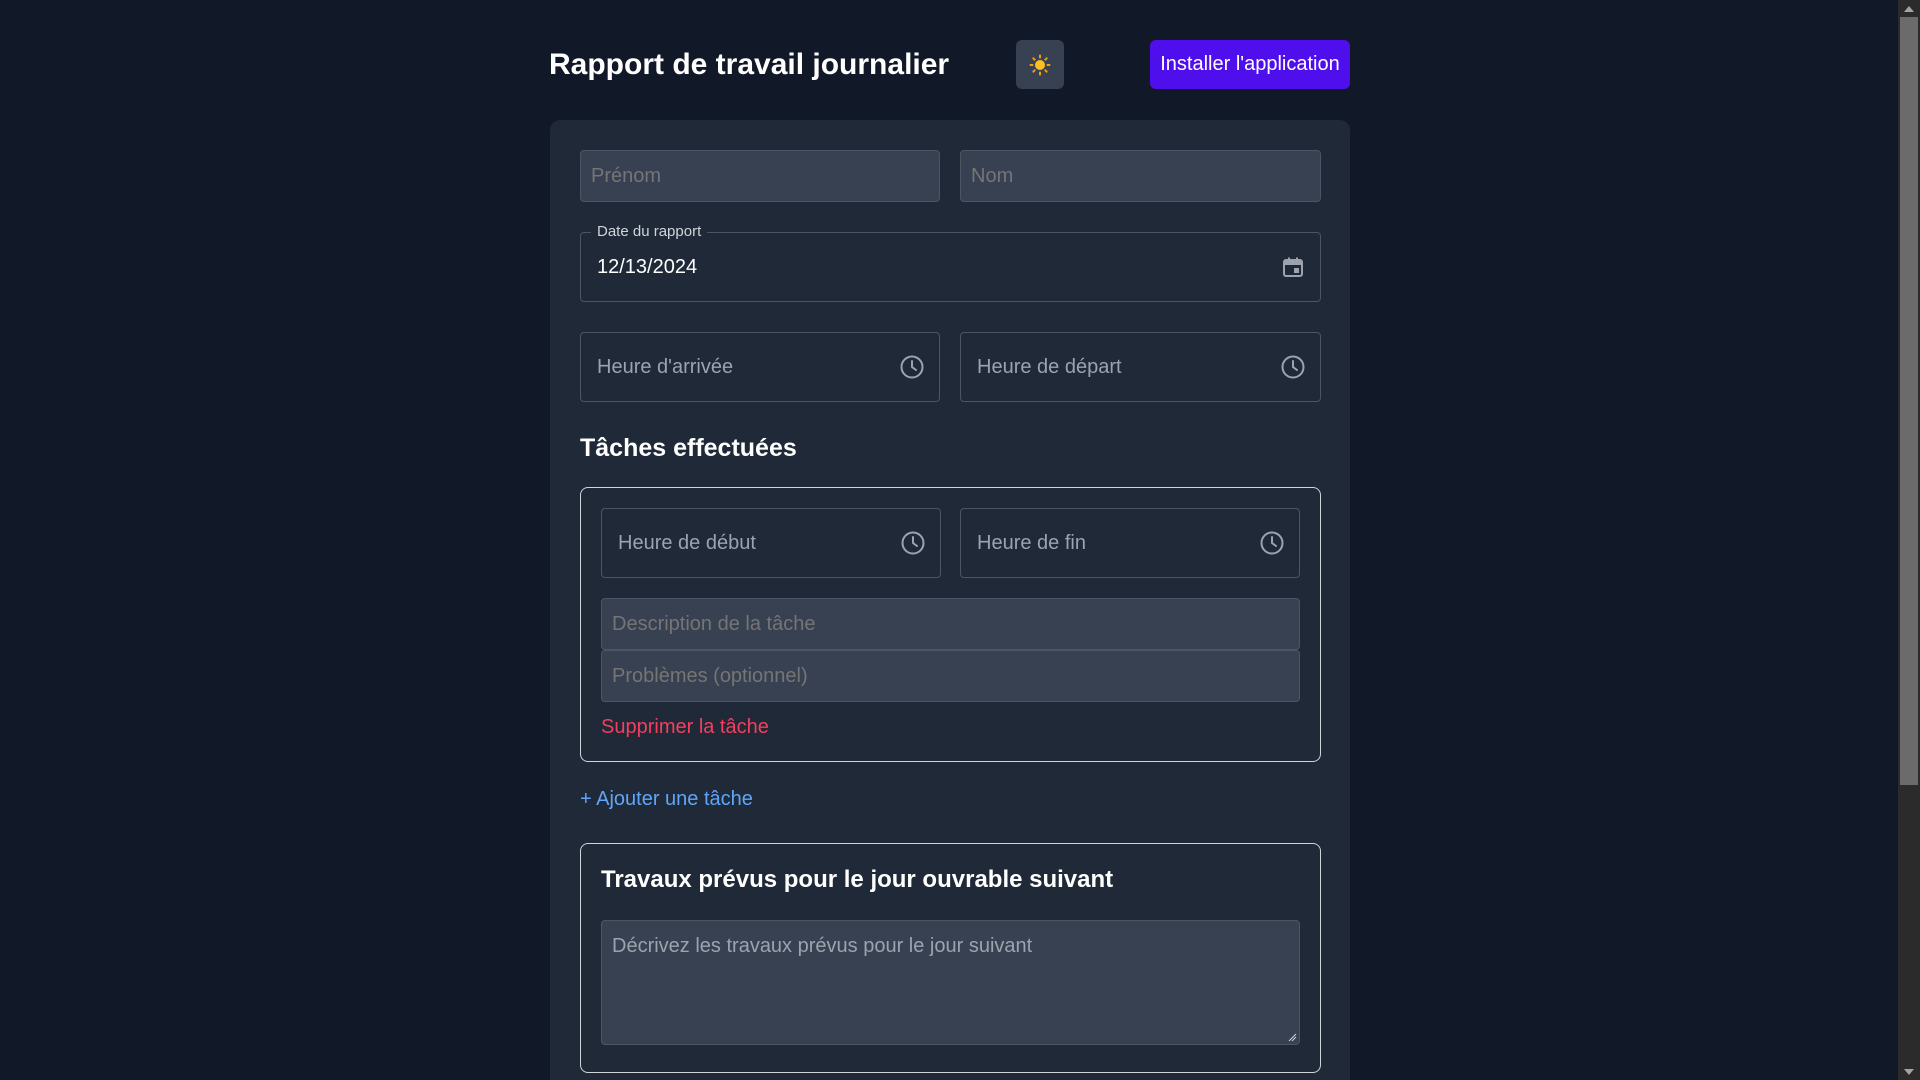 This screenshot has height=1080, width=1920. Describe the element at coordinates (1049, 366) in the screenshot. I see `departure-time-label: Heure de départ` at that location.